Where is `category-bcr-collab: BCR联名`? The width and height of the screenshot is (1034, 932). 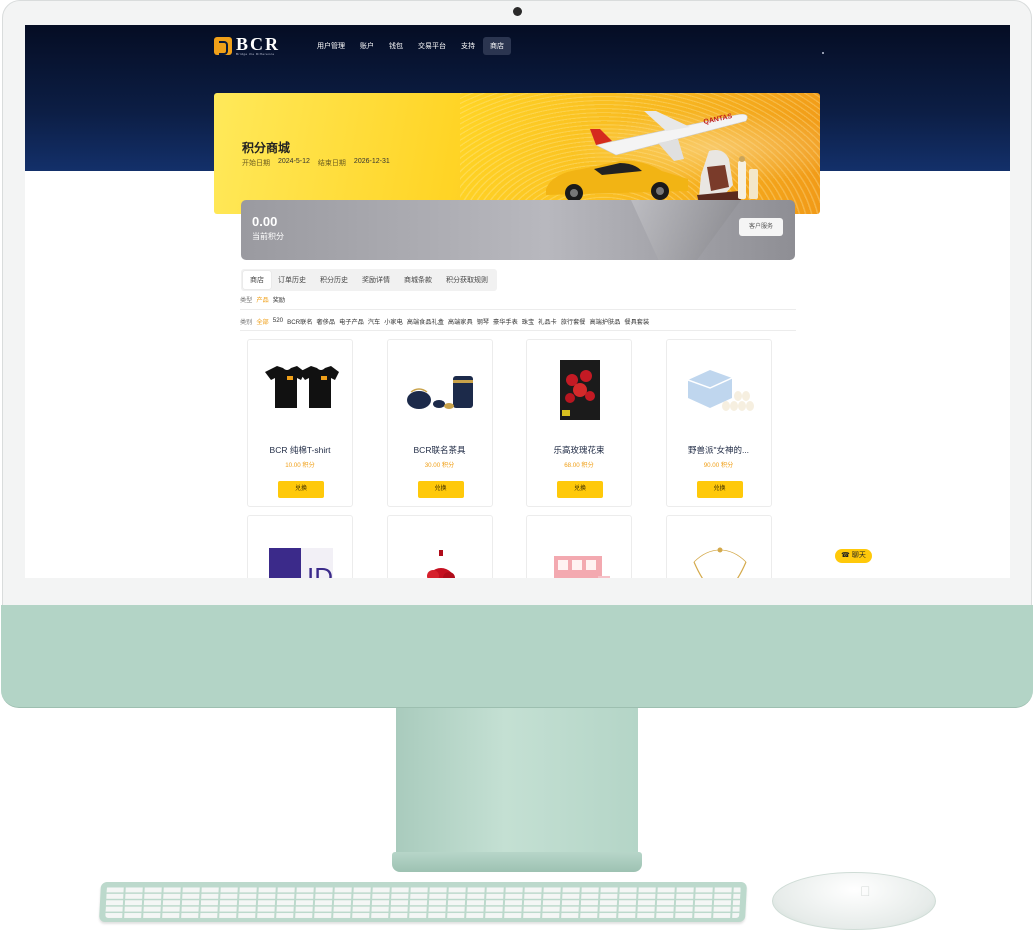 category-bcr-collab: BCR联名 is located at coordinates (299, 321).